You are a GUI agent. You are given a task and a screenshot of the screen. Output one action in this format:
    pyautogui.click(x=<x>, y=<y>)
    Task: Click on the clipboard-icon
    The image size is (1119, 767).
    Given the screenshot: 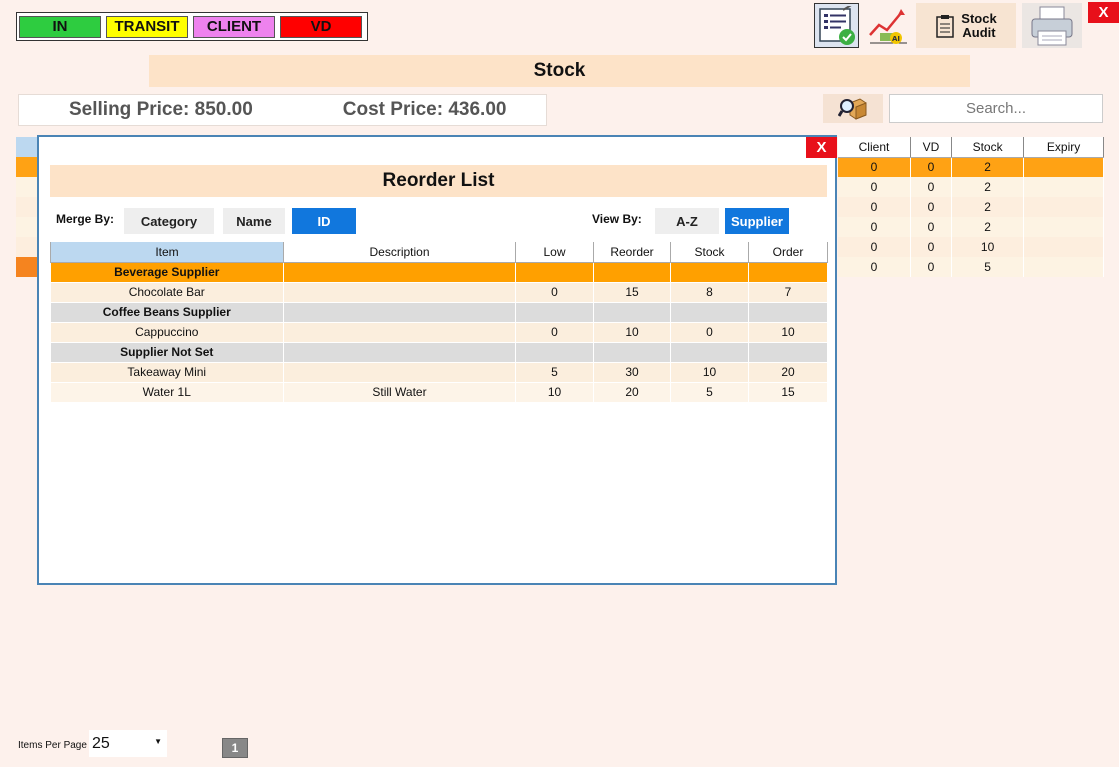 What is the action you would take?
    pyautogui.click(x=945, y=26)
    